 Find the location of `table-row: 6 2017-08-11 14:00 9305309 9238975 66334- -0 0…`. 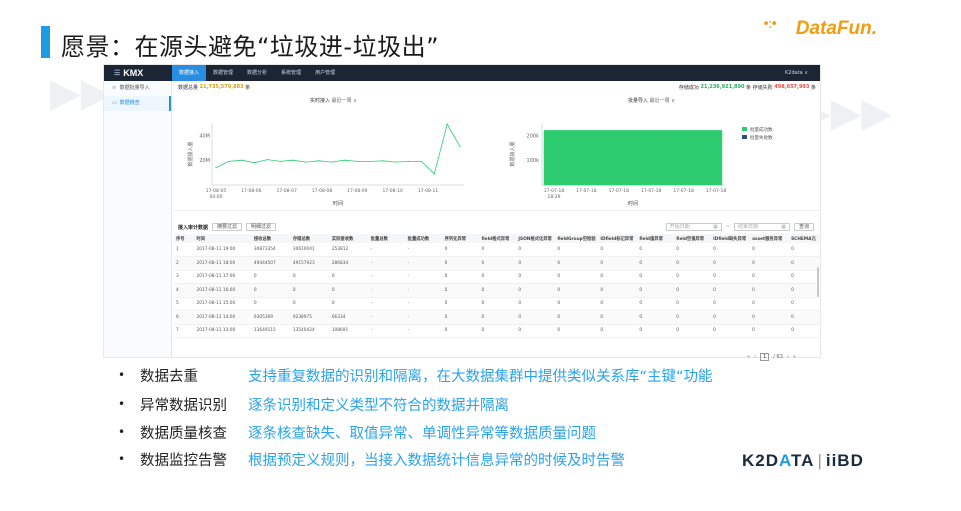

table-row: 6 2017-08-11 14:00 9305309 9238975 66334- -0 0… is located at coordinates (497, 317).